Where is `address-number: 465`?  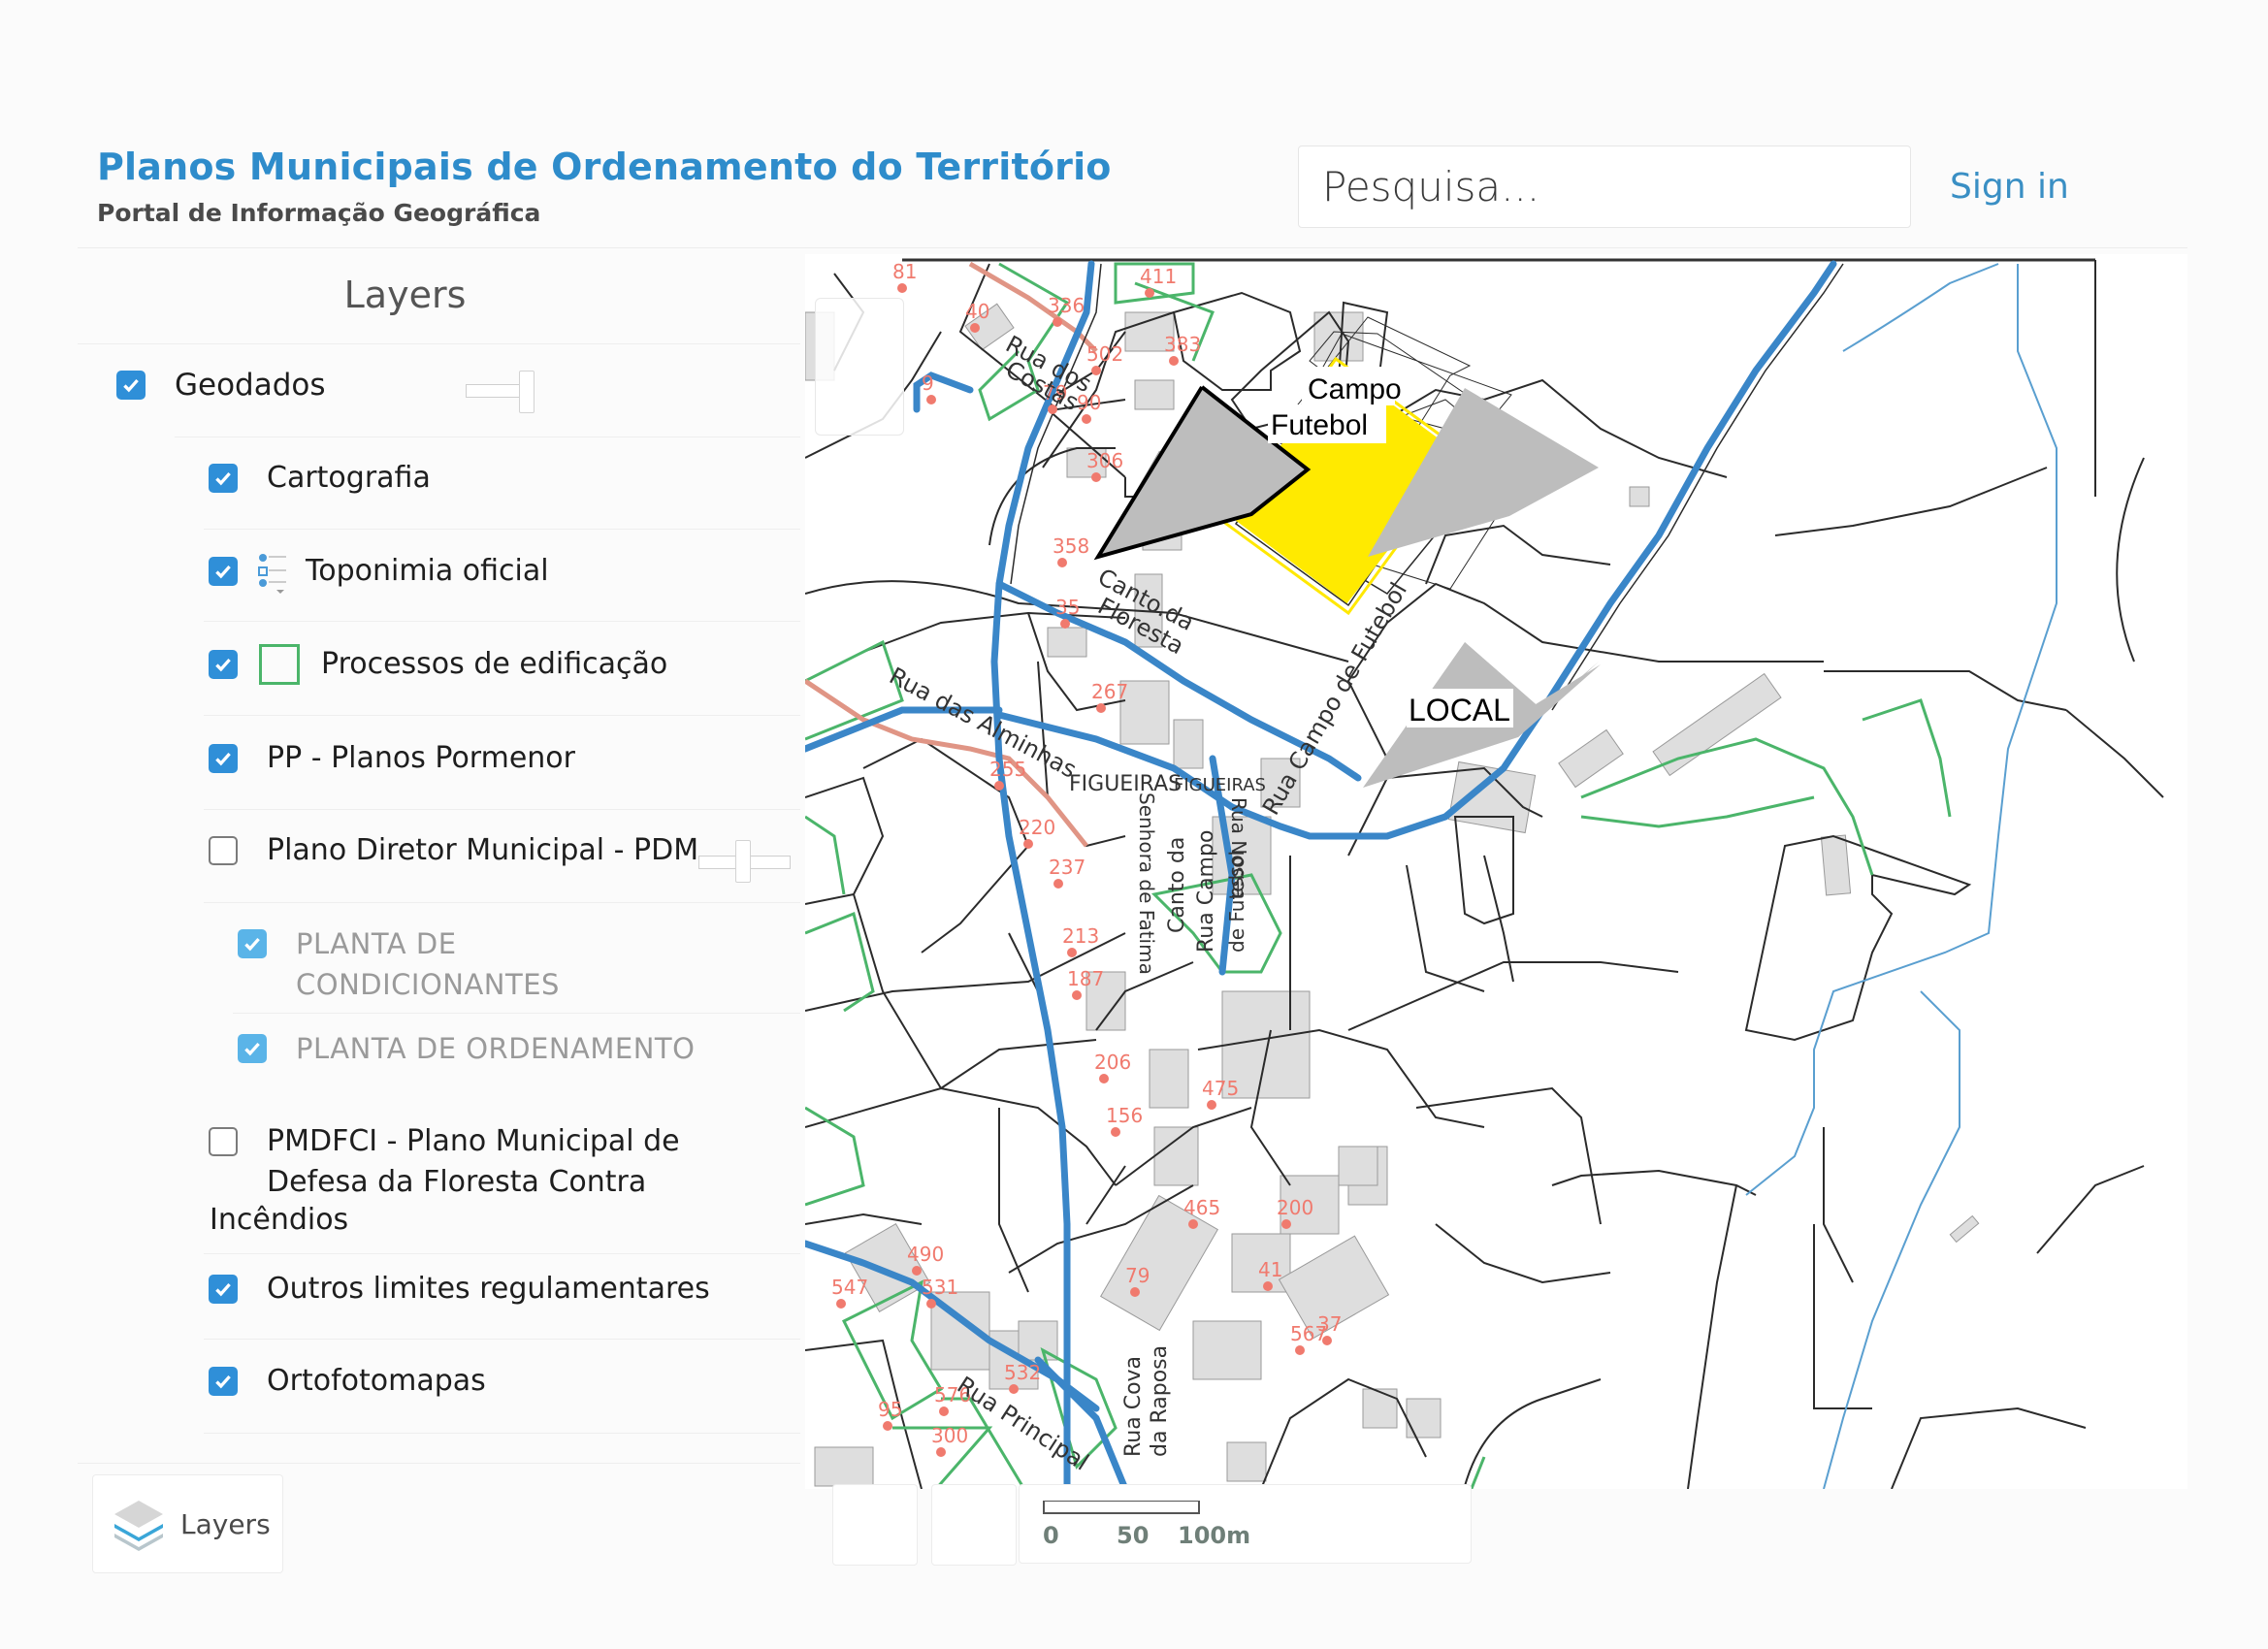 address-number: 465 is located at coordinates (1201, 1207).